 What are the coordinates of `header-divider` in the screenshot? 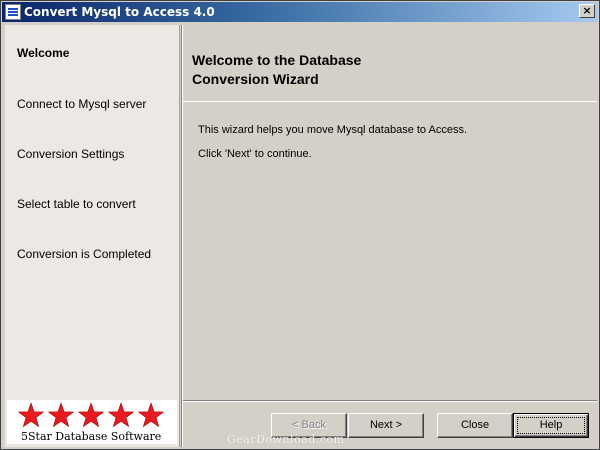 It's located at (390, 102).